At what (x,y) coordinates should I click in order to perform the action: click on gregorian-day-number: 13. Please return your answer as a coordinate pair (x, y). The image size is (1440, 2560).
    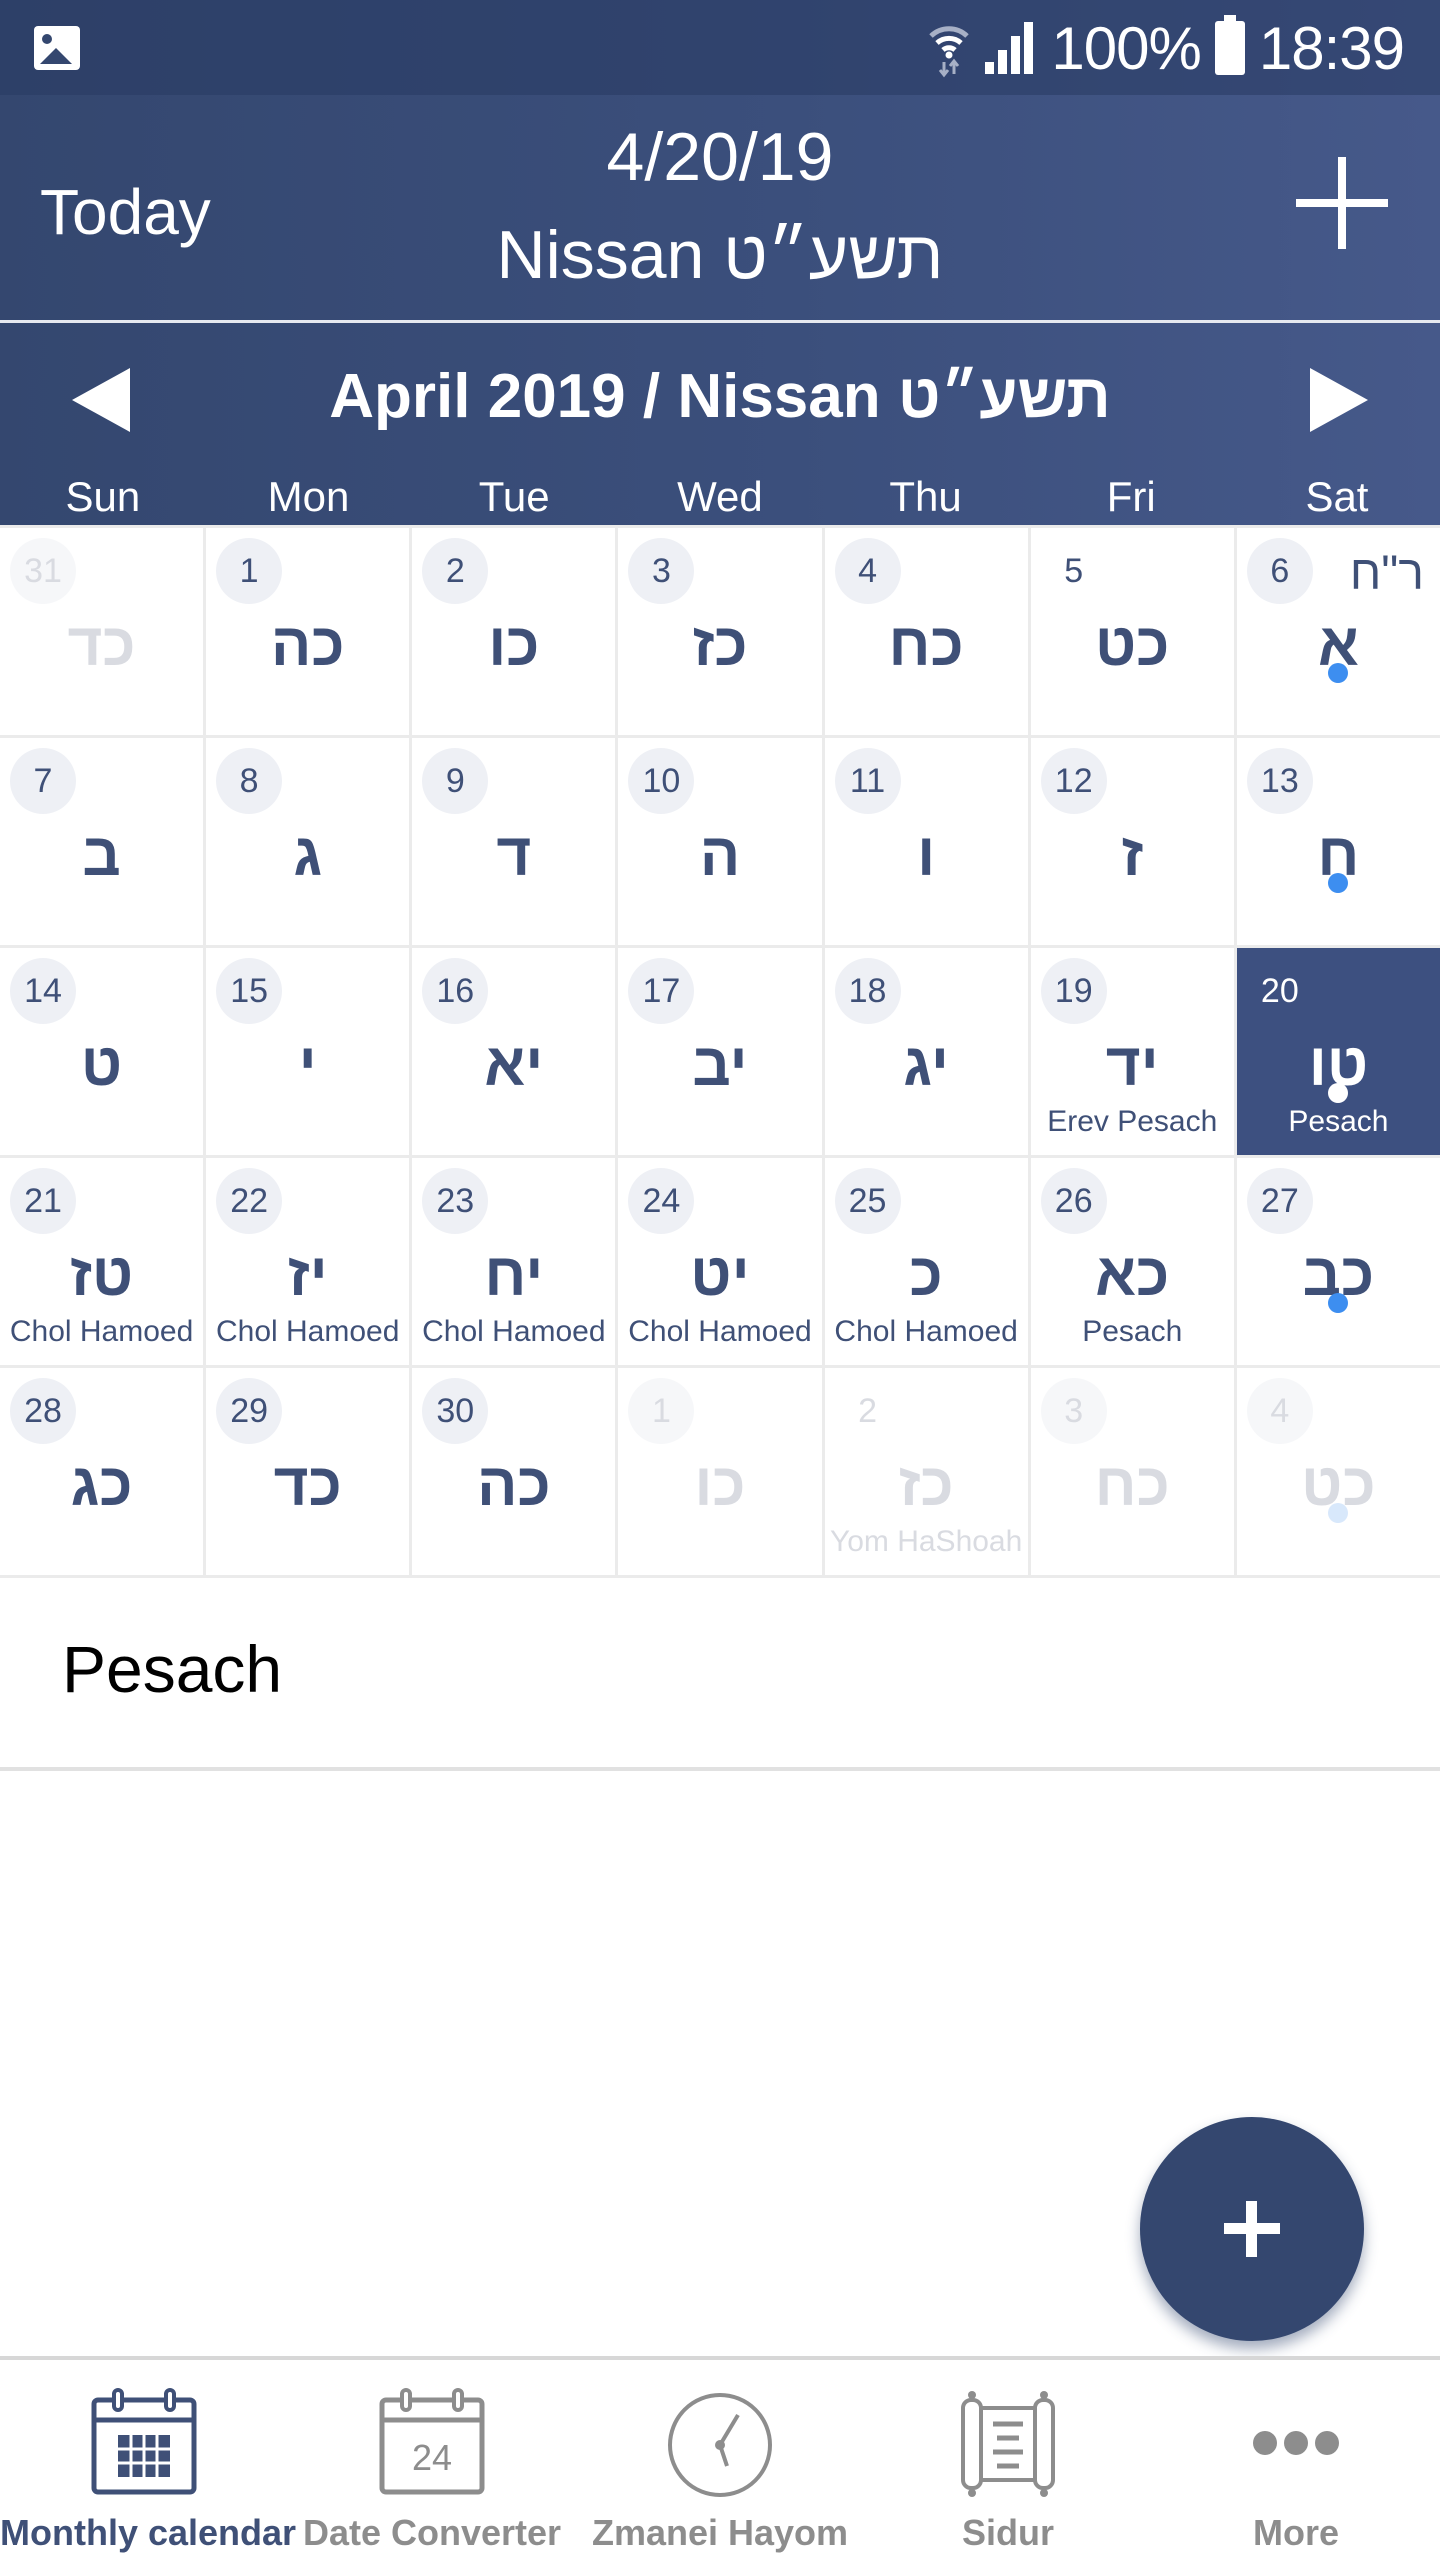
    Looking at the image, I should click on (1279, 781).